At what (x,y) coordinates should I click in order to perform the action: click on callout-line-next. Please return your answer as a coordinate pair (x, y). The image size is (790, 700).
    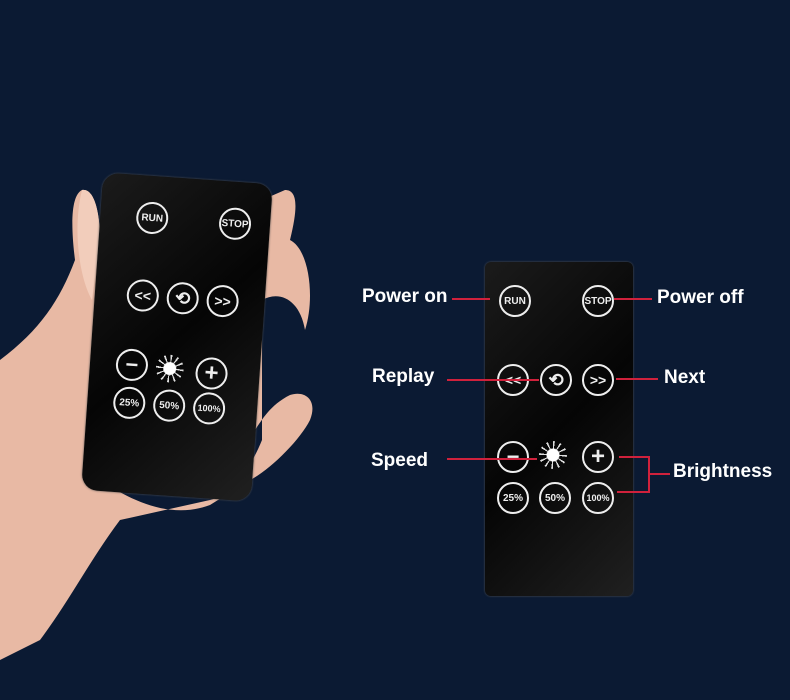
    Looking at the image, I should click on (637, 379).